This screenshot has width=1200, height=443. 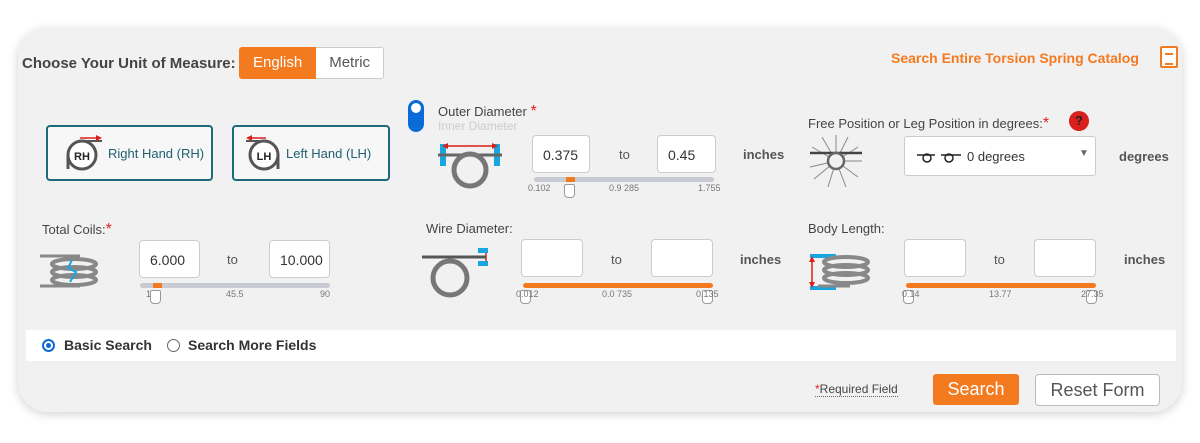 I want to click on body-length-min-input, so click(x=935, y=258).